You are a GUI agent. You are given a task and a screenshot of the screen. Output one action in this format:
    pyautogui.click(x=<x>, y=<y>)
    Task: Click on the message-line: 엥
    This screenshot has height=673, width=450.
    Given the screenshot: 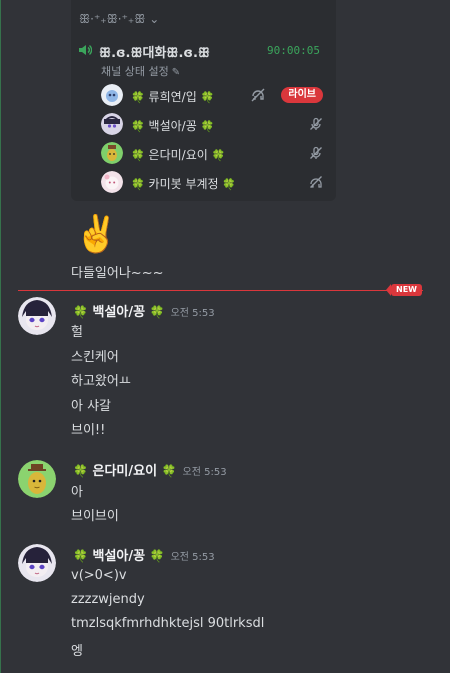 What is the action you would take?
    pyautogui.click(x=77, y=651)
    